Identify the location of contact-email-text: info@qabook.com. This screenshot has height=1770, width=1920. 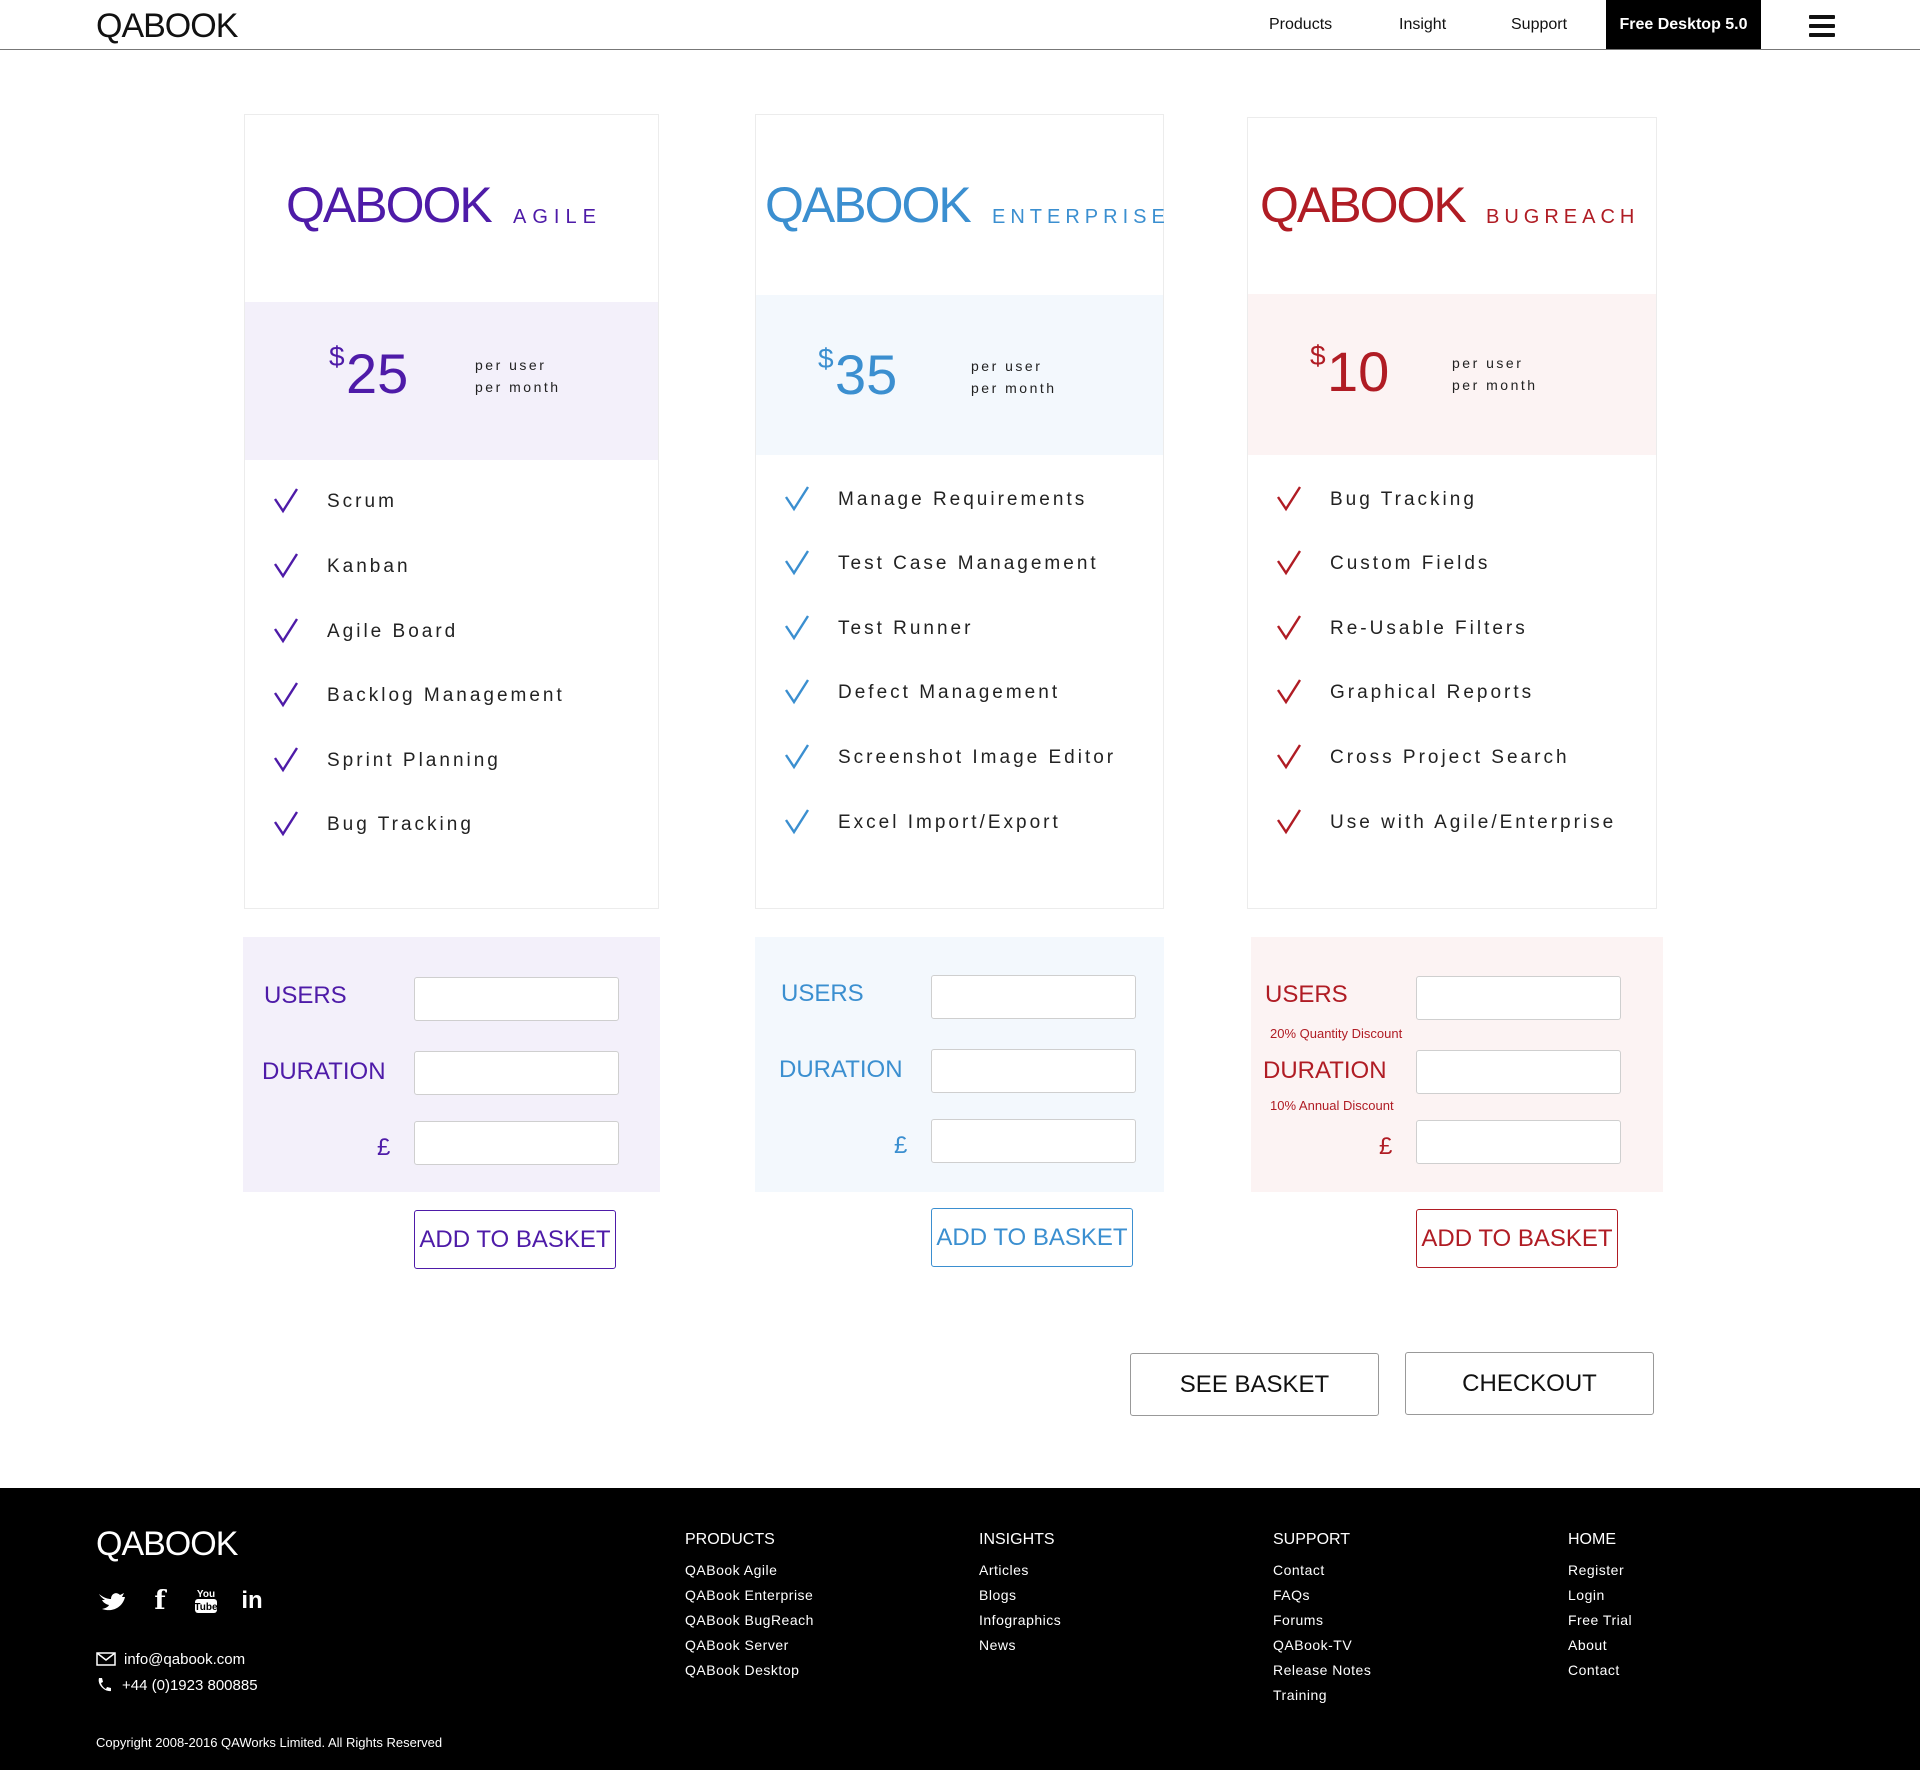
(185, 1659).